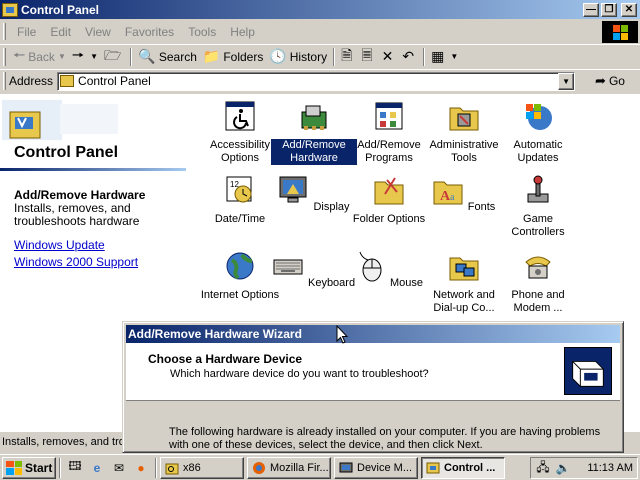 The height and width of the screenshot is (480, 640). What do you see at coordinates (314, 117) in the screenshot?
I see `hardware-icon` at bounding box center [314, 117].